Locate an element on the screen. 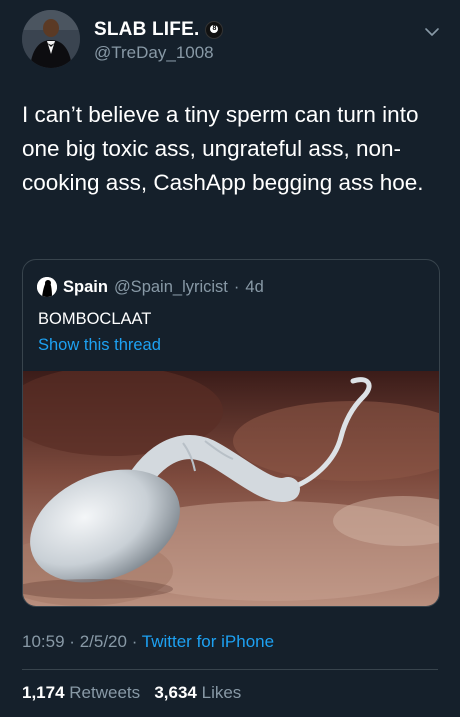 The height and width of the screenshot is (717, 460). quoted-tweet-text: BOMBOCLAAT is located at coordinates (95, 319).